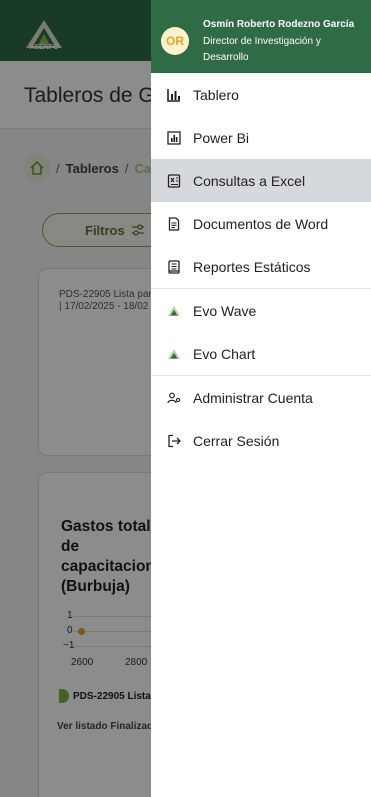 This screenshot has height=797, width=371. I want to click on menu-item-label: Tablero, so click(216, 94).